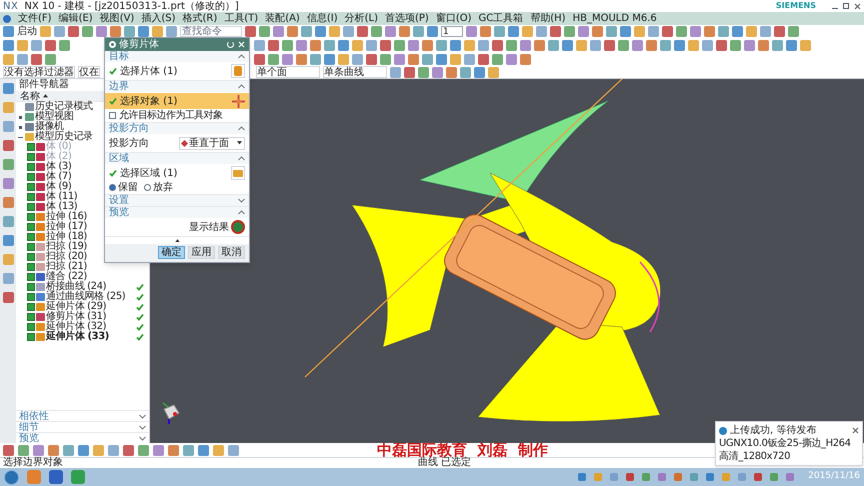  Describe the element at coordinates (119, 212) in the screenshot. I see `section-title: 预览` at that location.